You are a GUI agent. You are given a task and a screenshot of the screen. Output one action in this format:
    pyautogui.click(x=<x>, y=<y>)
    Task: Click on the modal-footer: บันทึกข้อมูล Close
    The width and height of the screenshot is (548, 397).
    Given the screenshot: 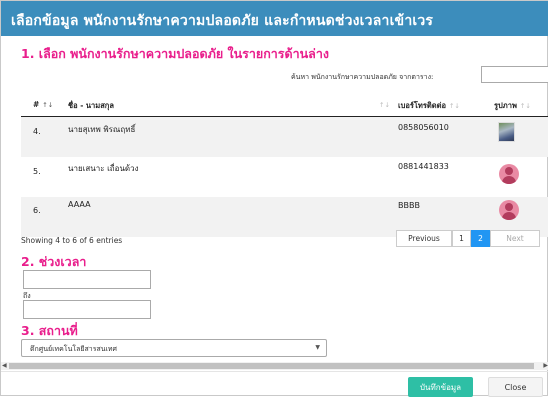 What is the action you would take?
    pyautogui.click(x=274, y=384)
    